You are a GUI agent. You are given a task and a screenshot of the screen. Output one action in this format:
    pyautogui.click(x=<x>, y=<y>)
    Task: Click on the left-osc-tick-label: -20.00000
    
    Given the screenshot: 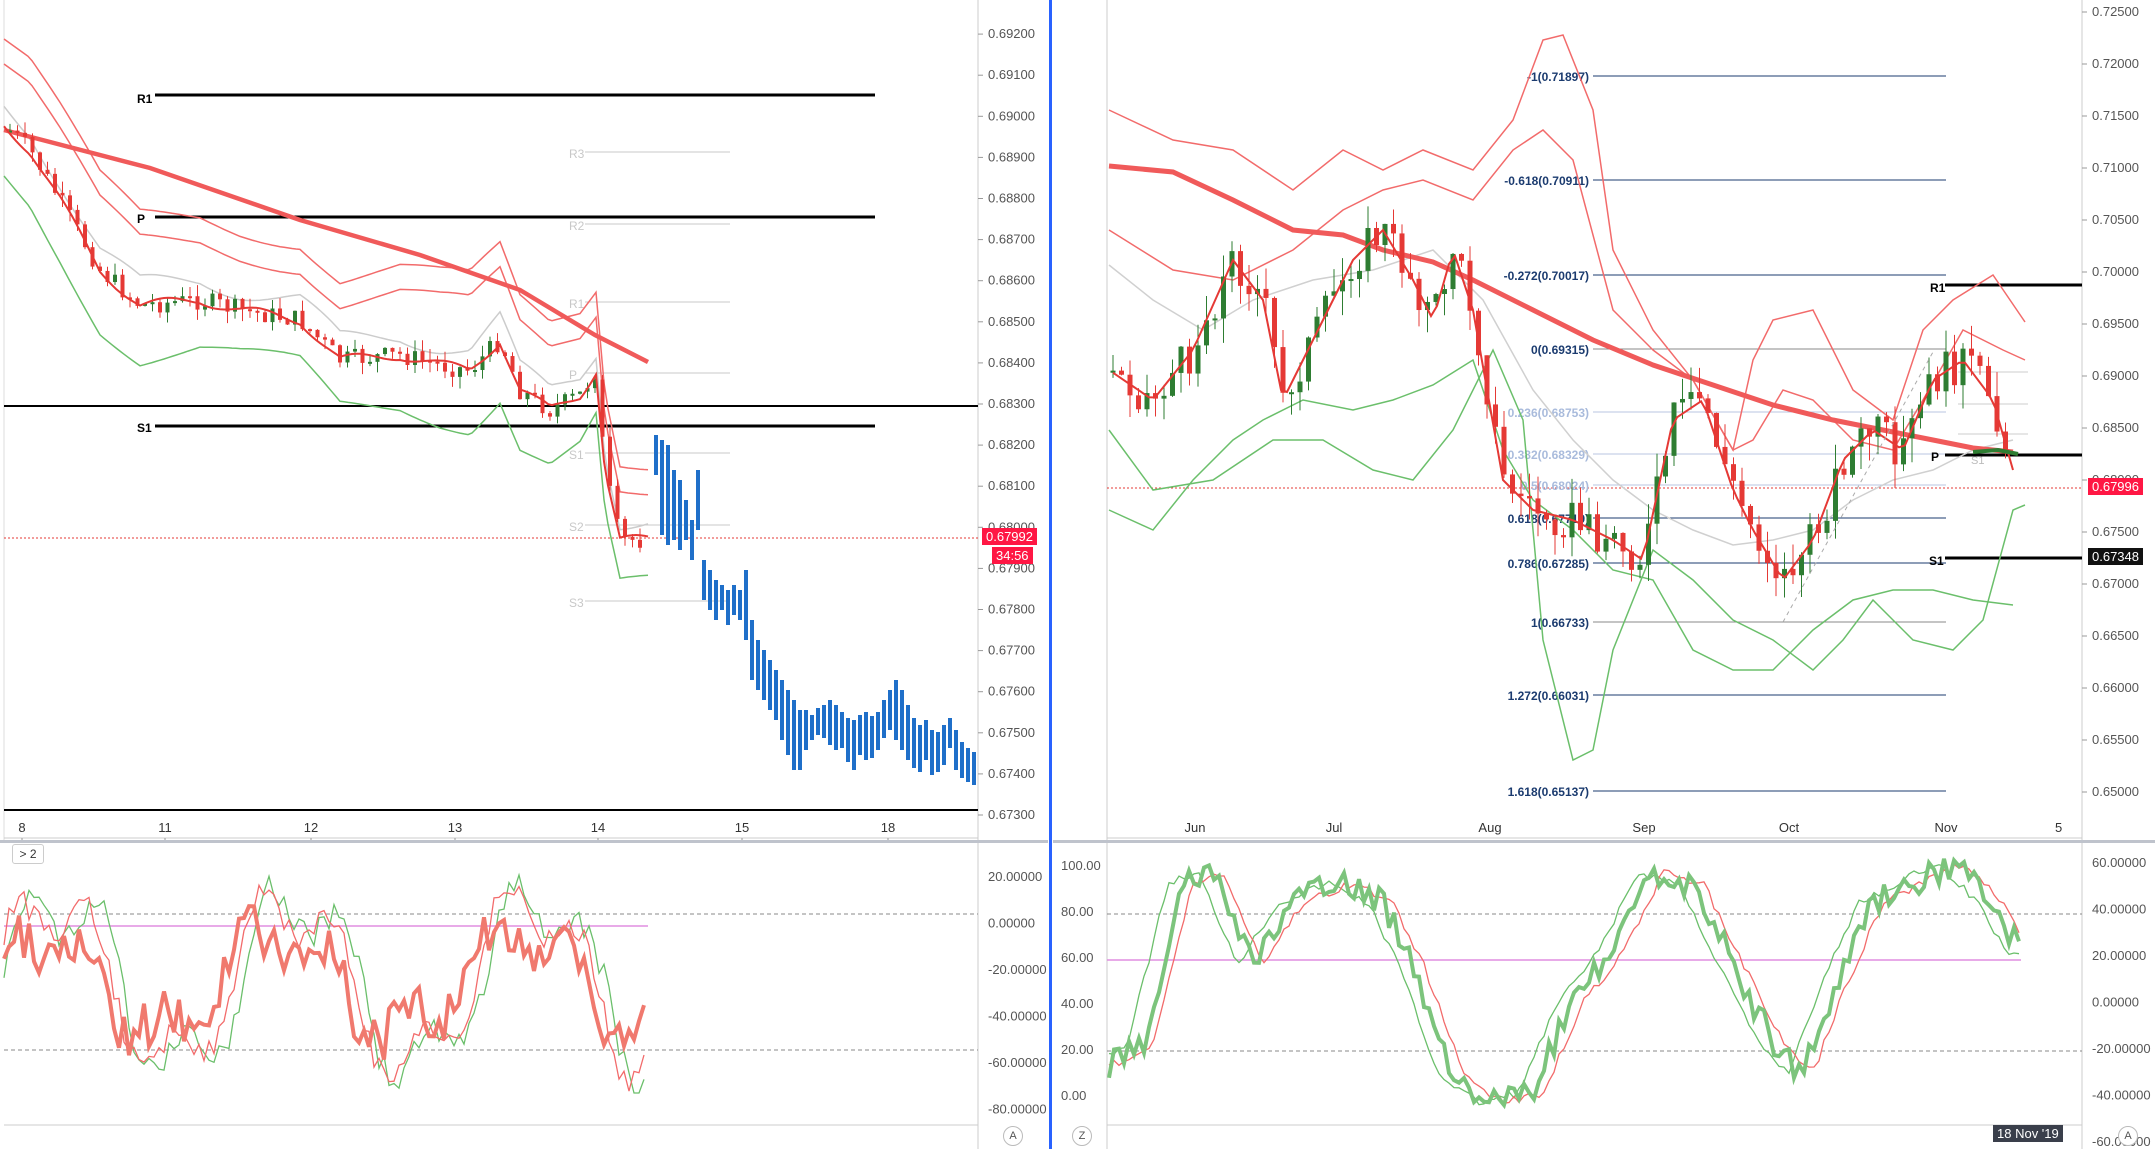 What is the action you would take?
    pyautogui.click(x=1017, y=969)
    